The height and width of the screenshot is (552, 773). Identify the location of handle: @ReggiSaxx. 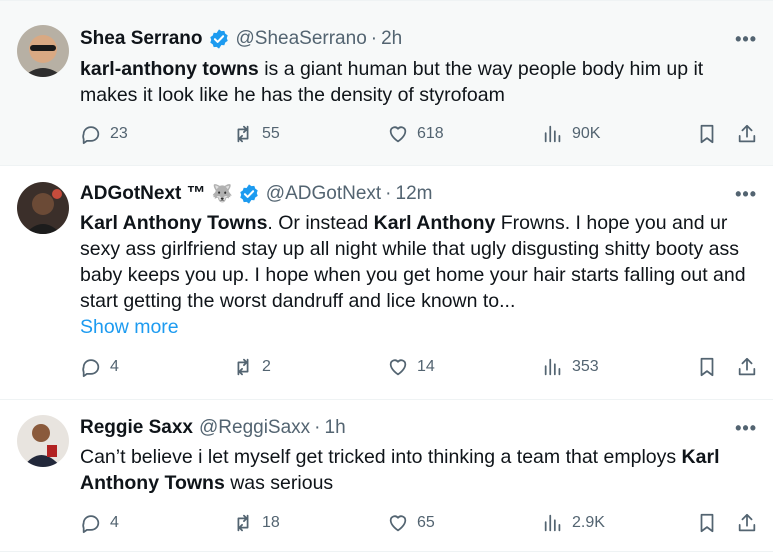
(254, 428).